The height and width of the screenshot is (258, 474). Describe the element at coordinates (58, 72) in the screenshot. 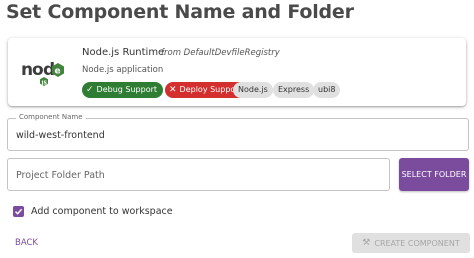

I see `svg-text: e` at that location.